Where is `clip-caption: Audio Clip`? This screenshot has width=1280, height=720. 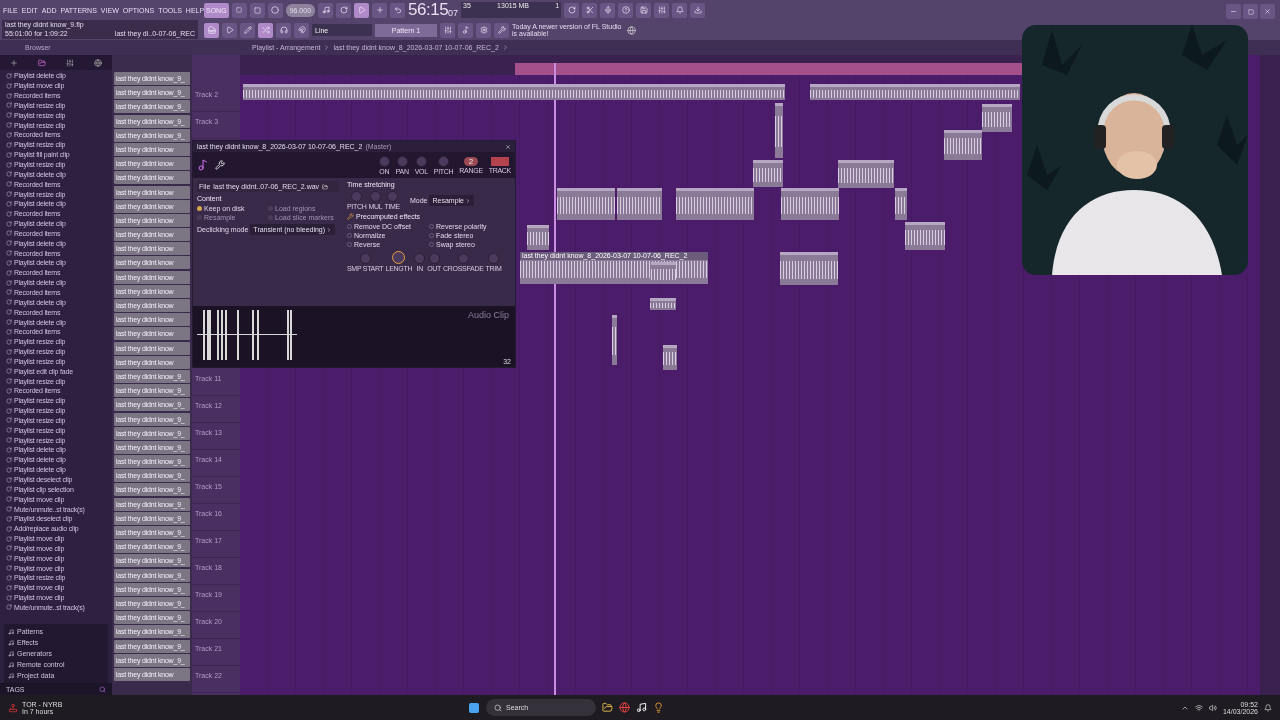
clip-caption: Audio Clip is located at coordinates (488, 315).